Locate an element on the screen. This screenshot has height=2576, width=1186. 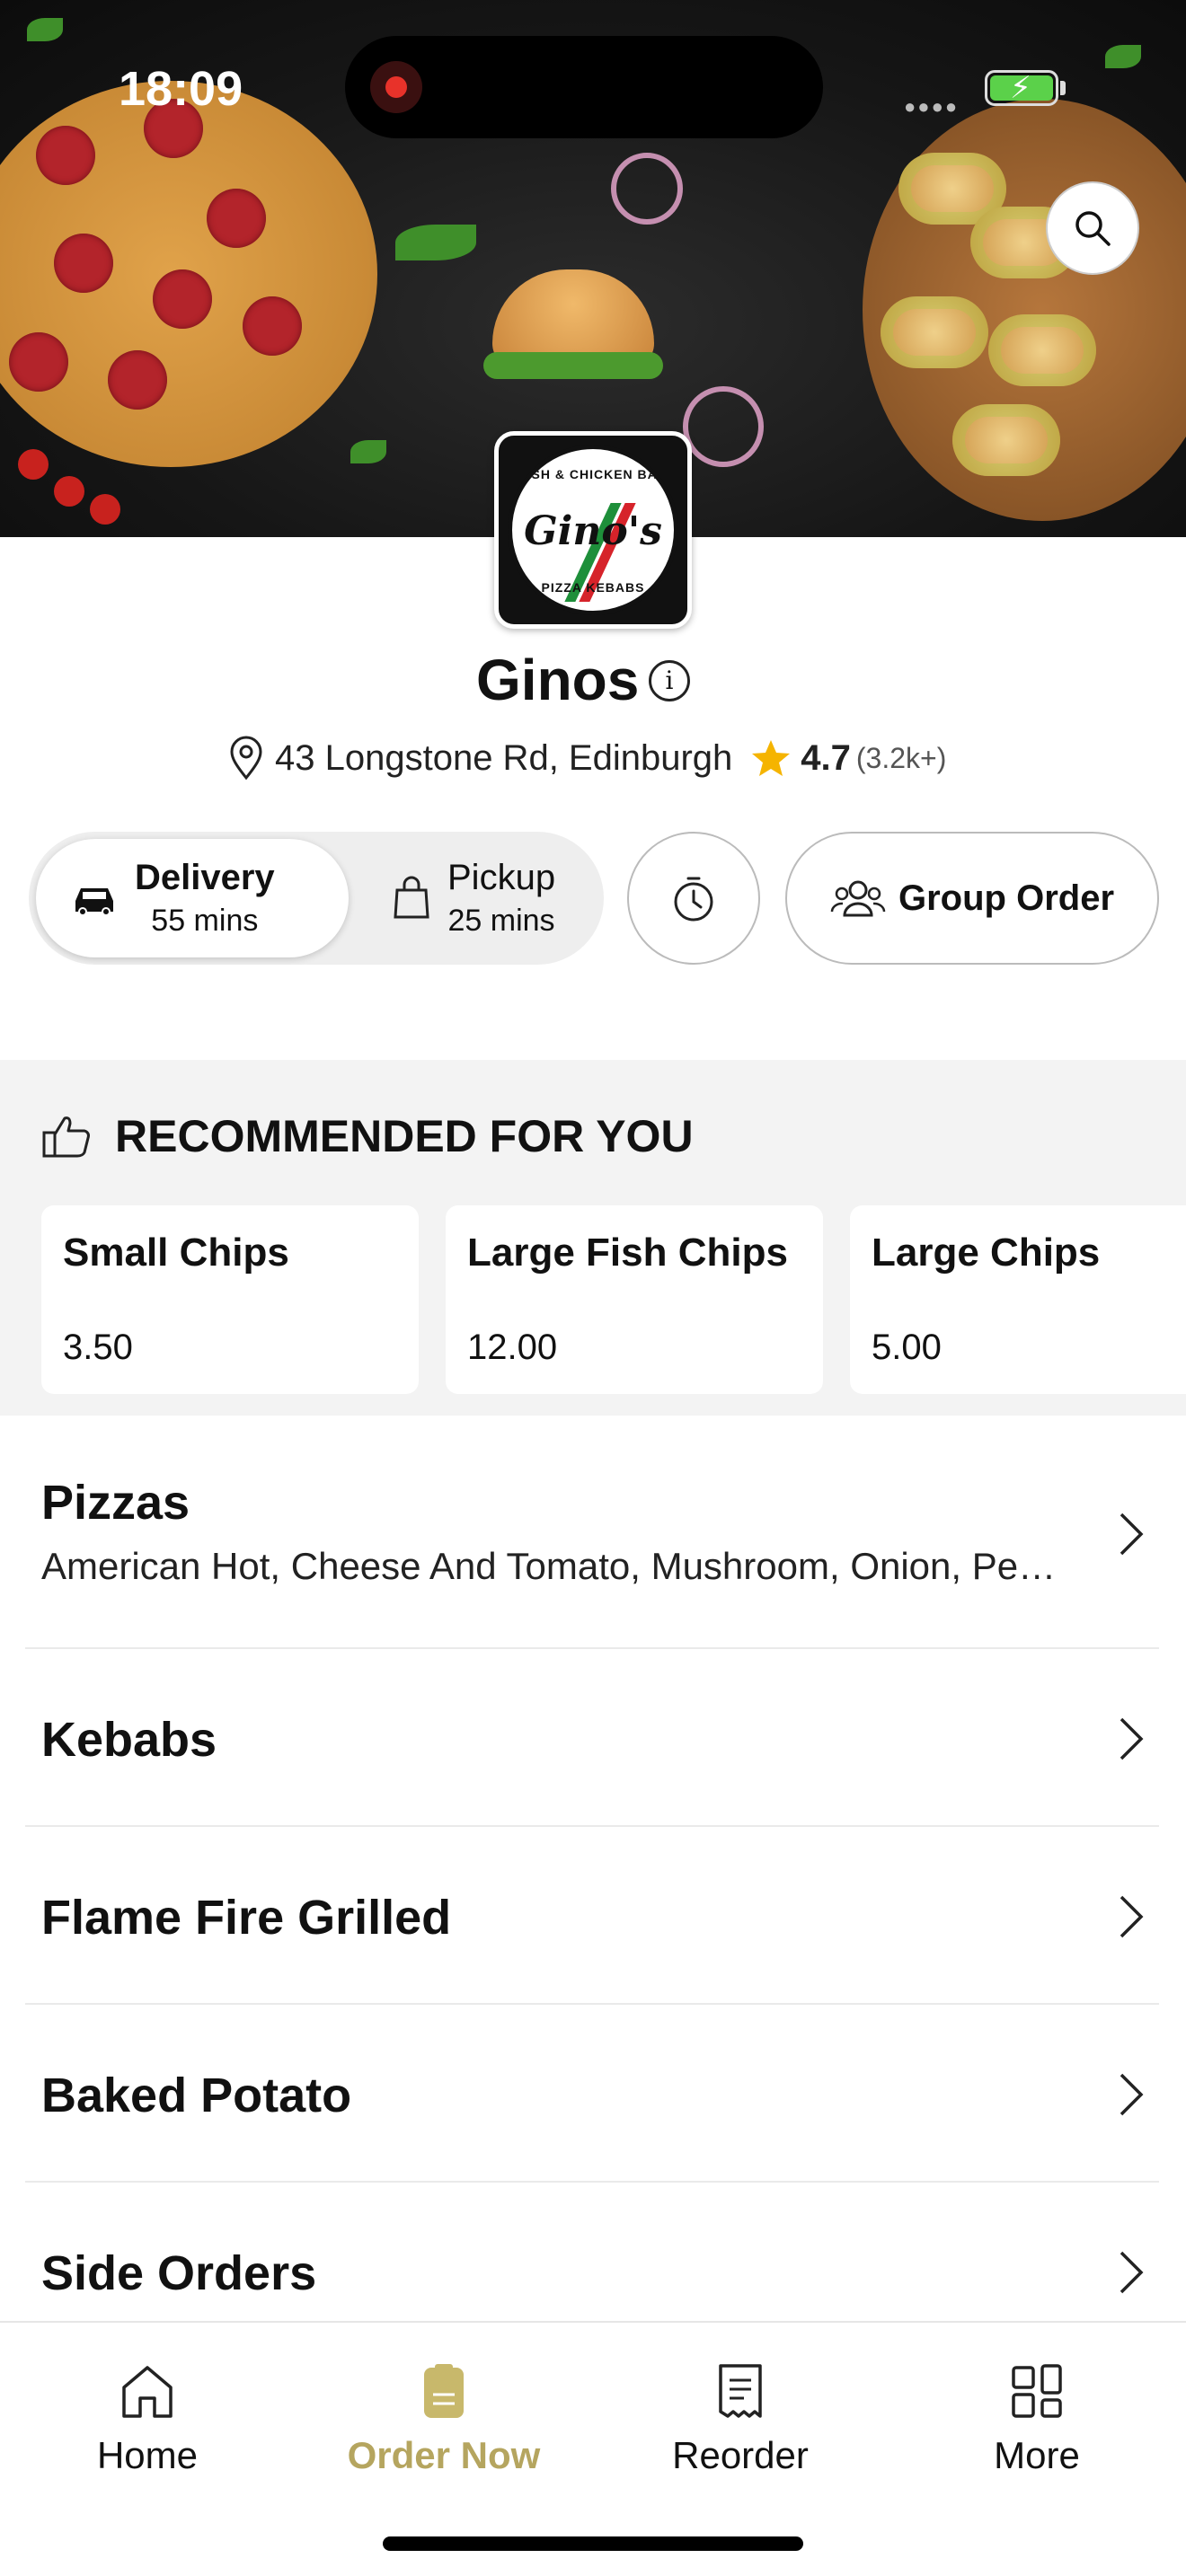
status-bar-time: 18:09 is located at coordinates (181, 89).